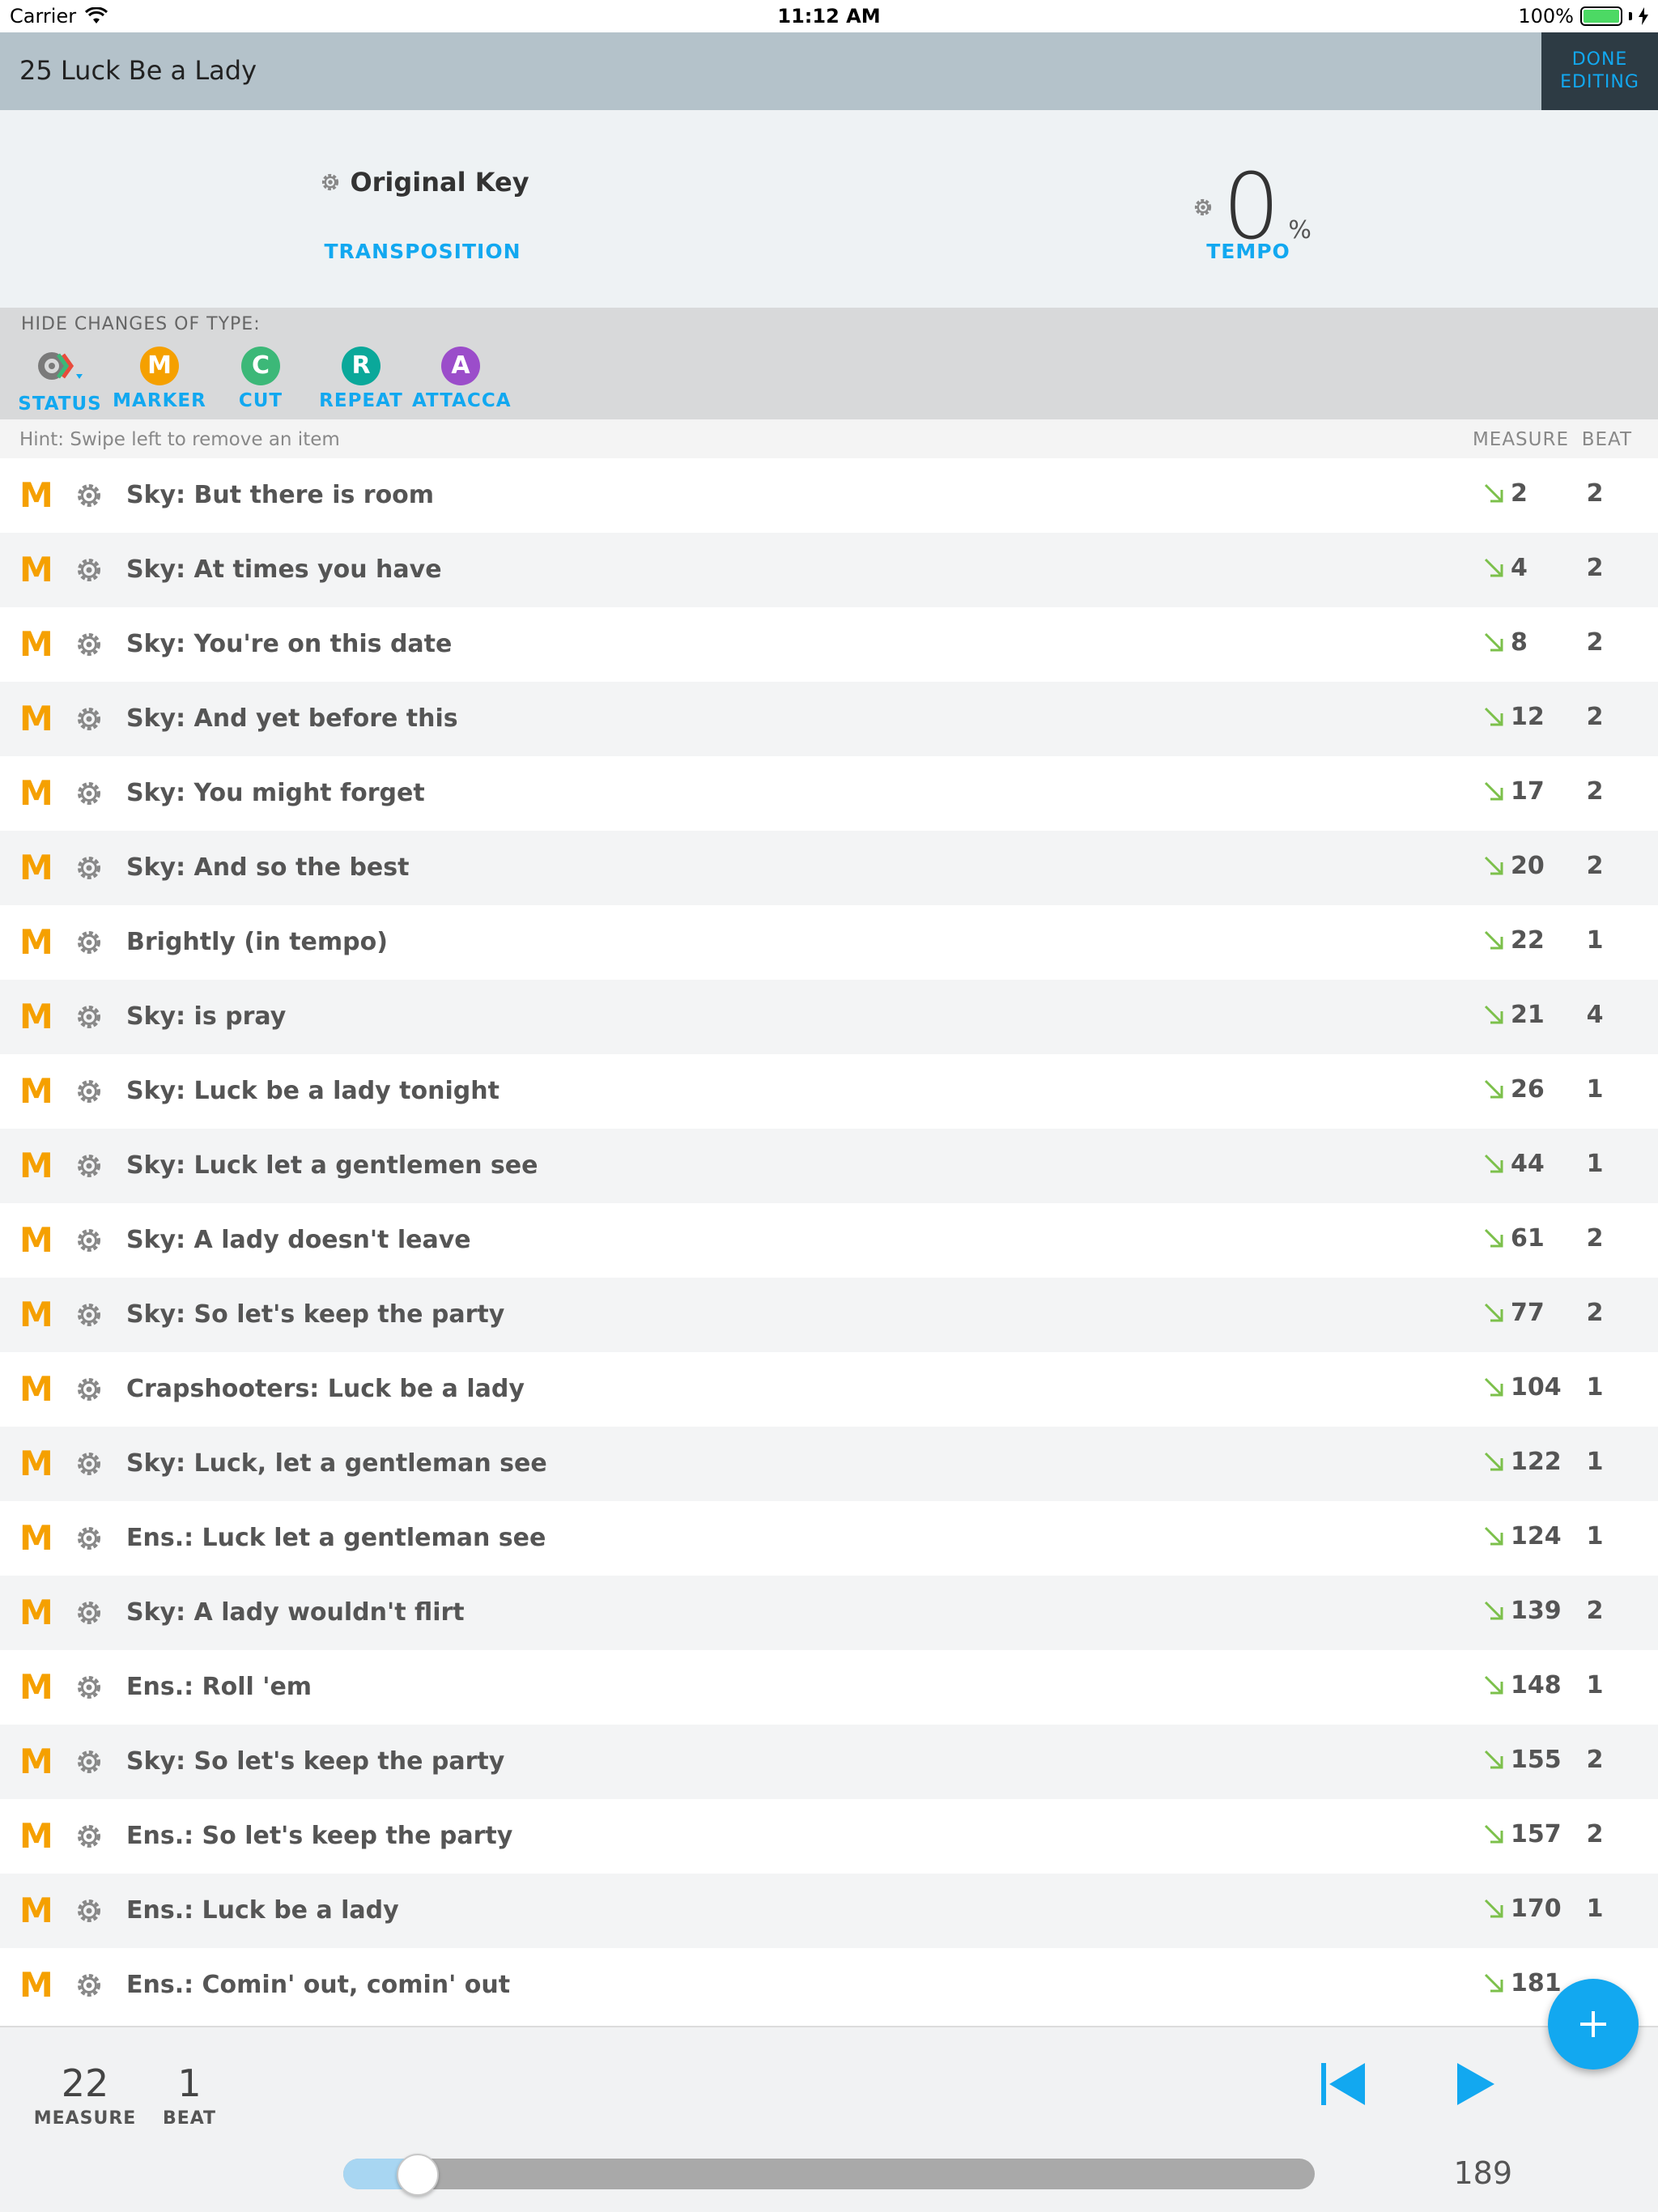 This screenshot has width=1658, height=2212. What do you see at coordinates (284, 569) in the screenshot?
I see `change-name: Sky: At times you have` at bounding box center [284, 569].